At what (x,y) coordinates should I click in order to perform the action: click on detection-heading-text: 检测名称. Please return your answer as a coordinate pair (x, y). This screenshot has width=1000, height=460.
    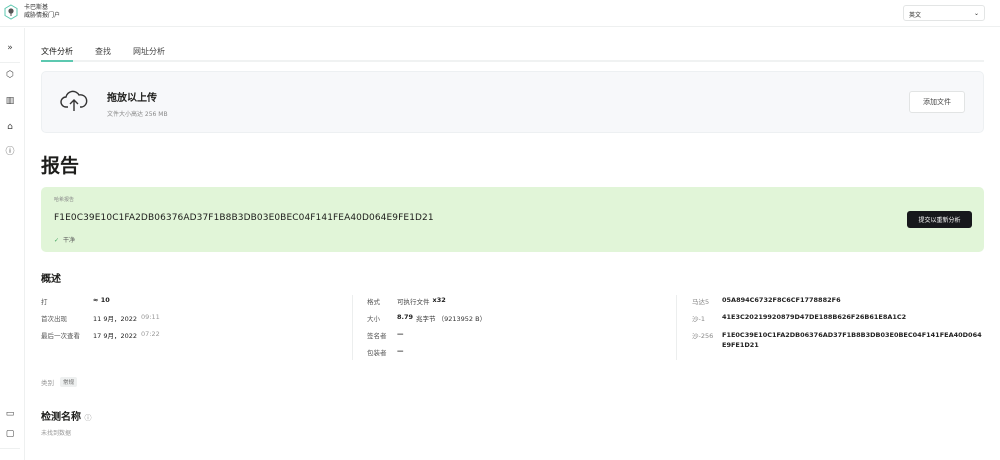
    Looking at the image, I should click on (61, 417).